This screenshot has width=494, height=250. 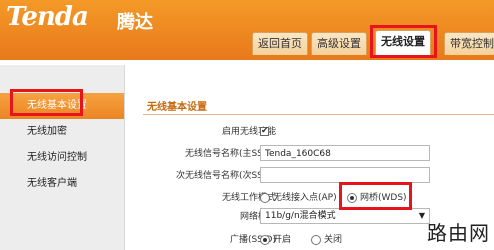 What do you see at coordinates (300, 216) in the screenshot?
I see `network-mode-value: 11b/g/n混合模式` at bounding box center [300, 216].